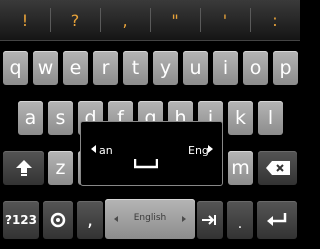 Image resolution: width=320 pixels, height=249 pixels. Describe the element at coordinates (45, 68) in the screenshot. I see `key-w: w` at that location.